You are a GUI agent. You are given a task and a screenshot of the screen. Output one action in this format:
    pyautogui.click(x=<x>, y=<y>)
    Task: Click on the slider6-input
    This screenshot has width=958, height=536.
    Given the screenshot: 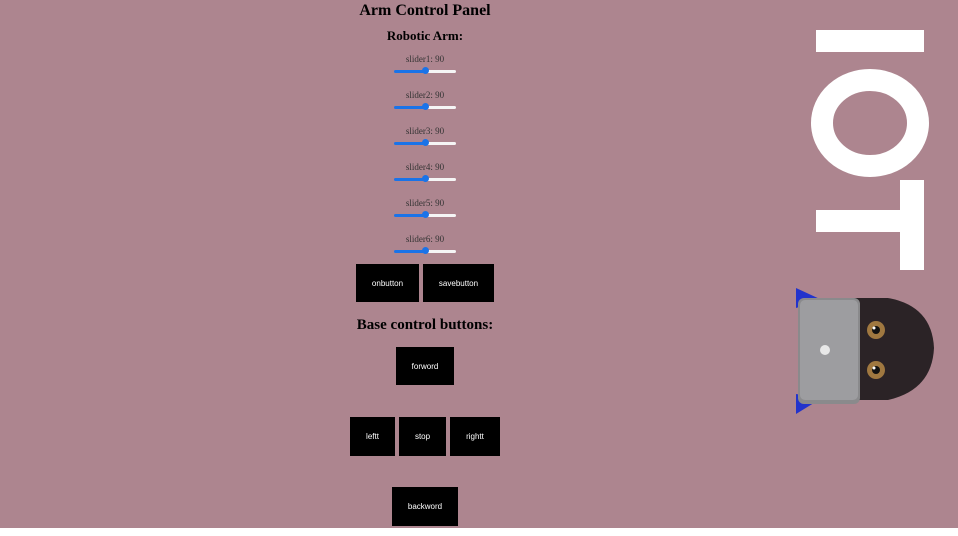 What is the action you would take?
    pyautogui.click(x=425, y=250)
    